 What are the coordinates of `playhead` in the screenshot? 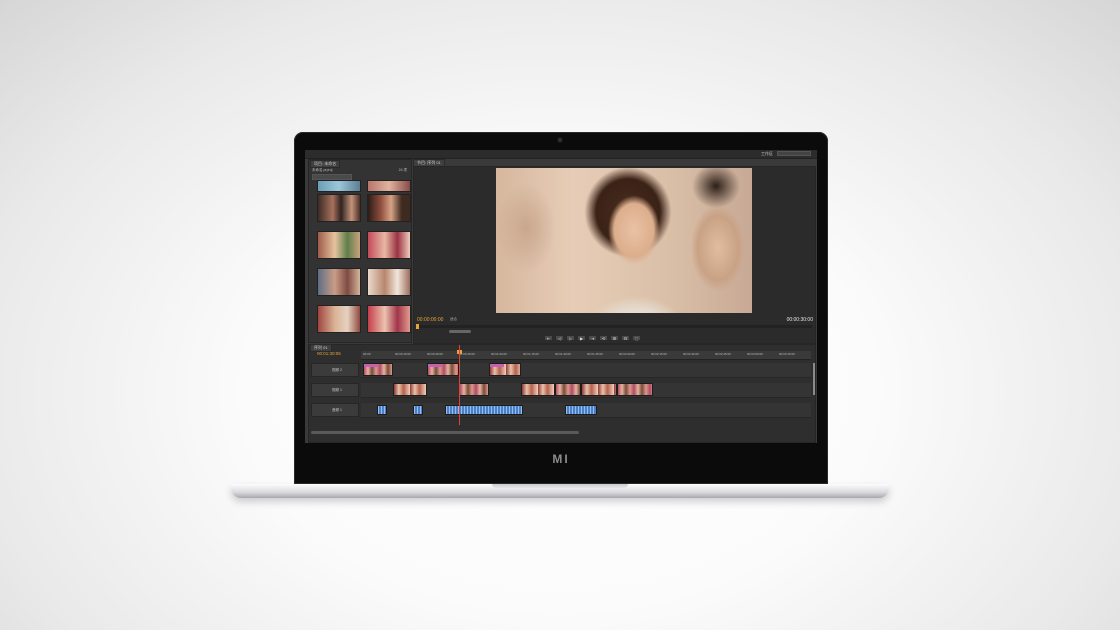 It's located at (459, 385).